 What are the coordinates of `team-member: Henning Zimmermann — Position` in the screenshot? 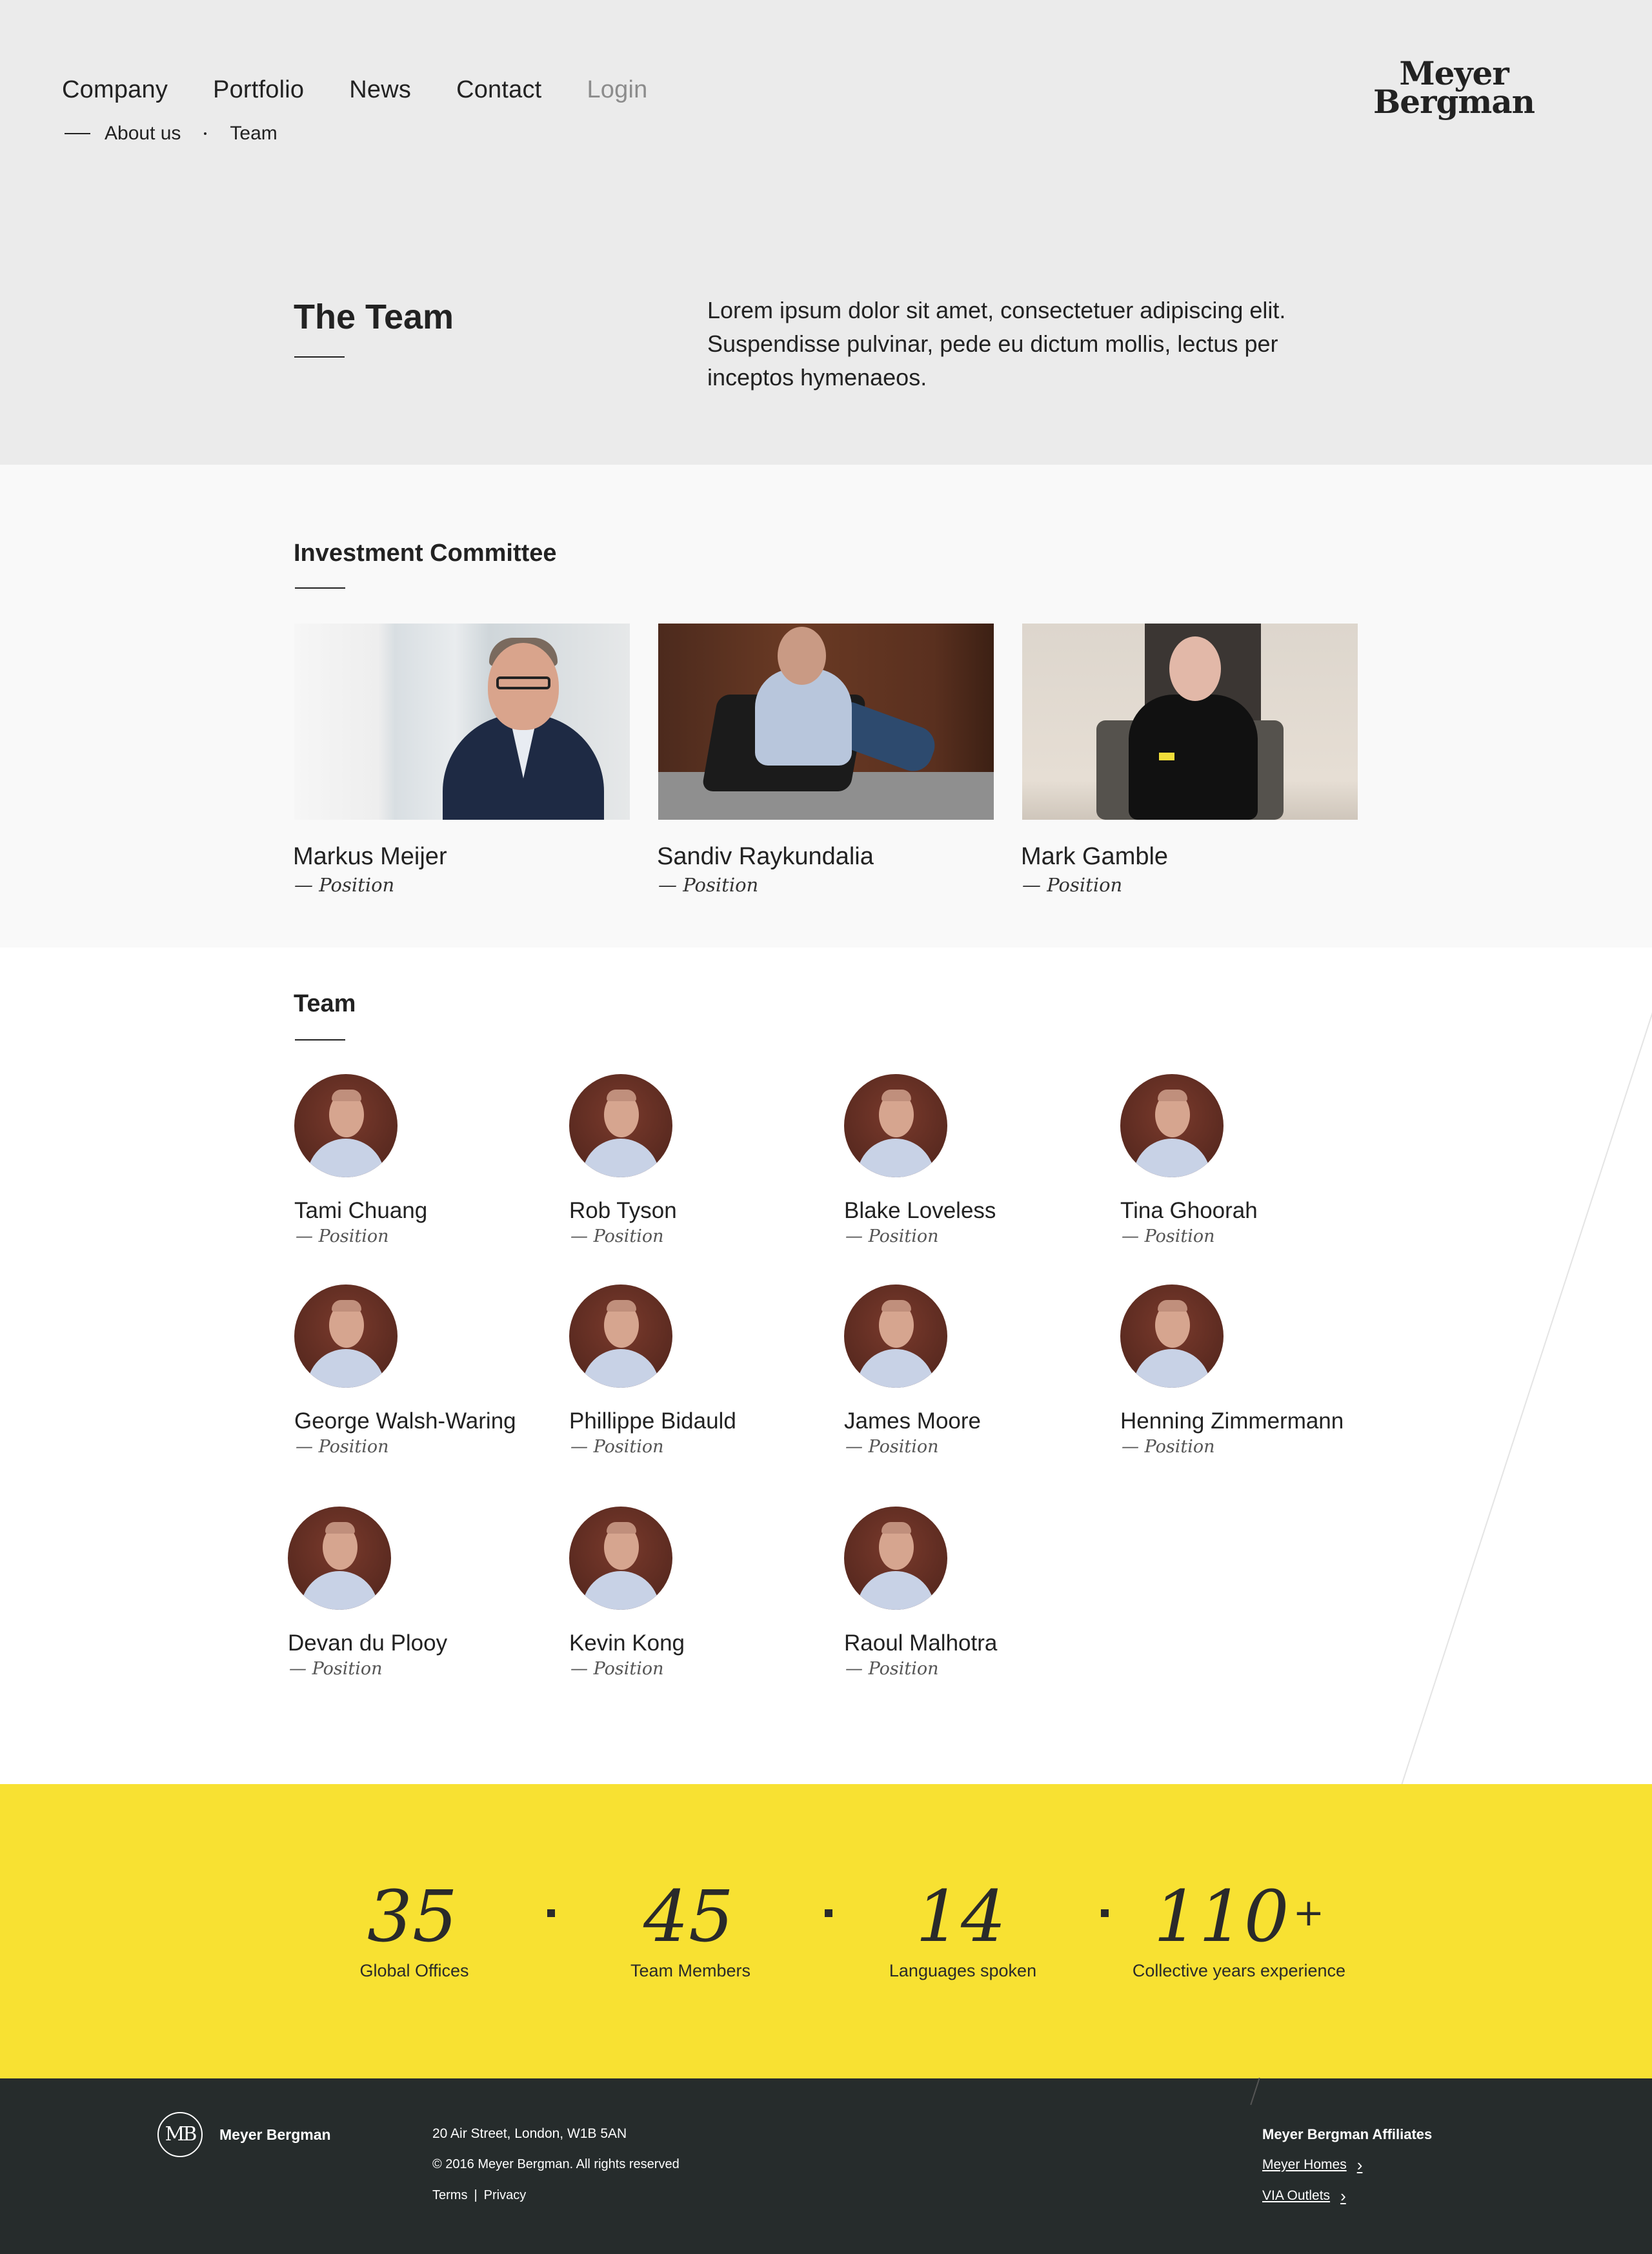 It's located at (1255, 1371).